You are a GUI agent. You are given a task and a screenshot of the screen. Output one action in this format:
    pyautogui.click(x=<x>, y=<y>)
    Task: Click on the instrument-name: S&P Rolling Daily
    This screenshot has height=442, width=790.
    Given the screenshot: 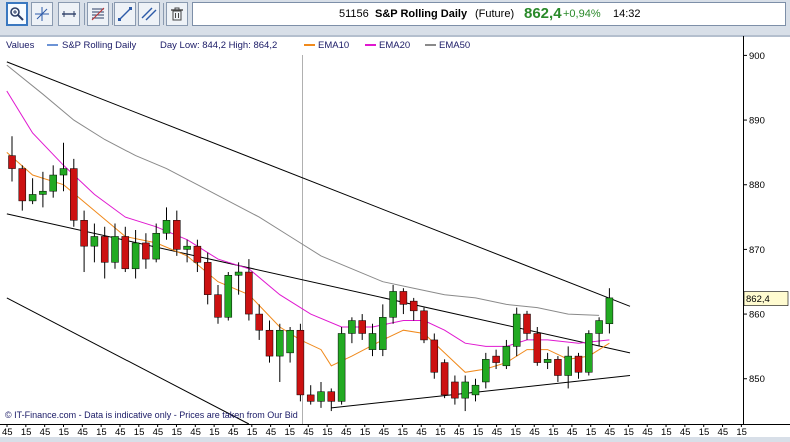 What is the action you would take?
    pyautogui.click(x=421, y=14)
    